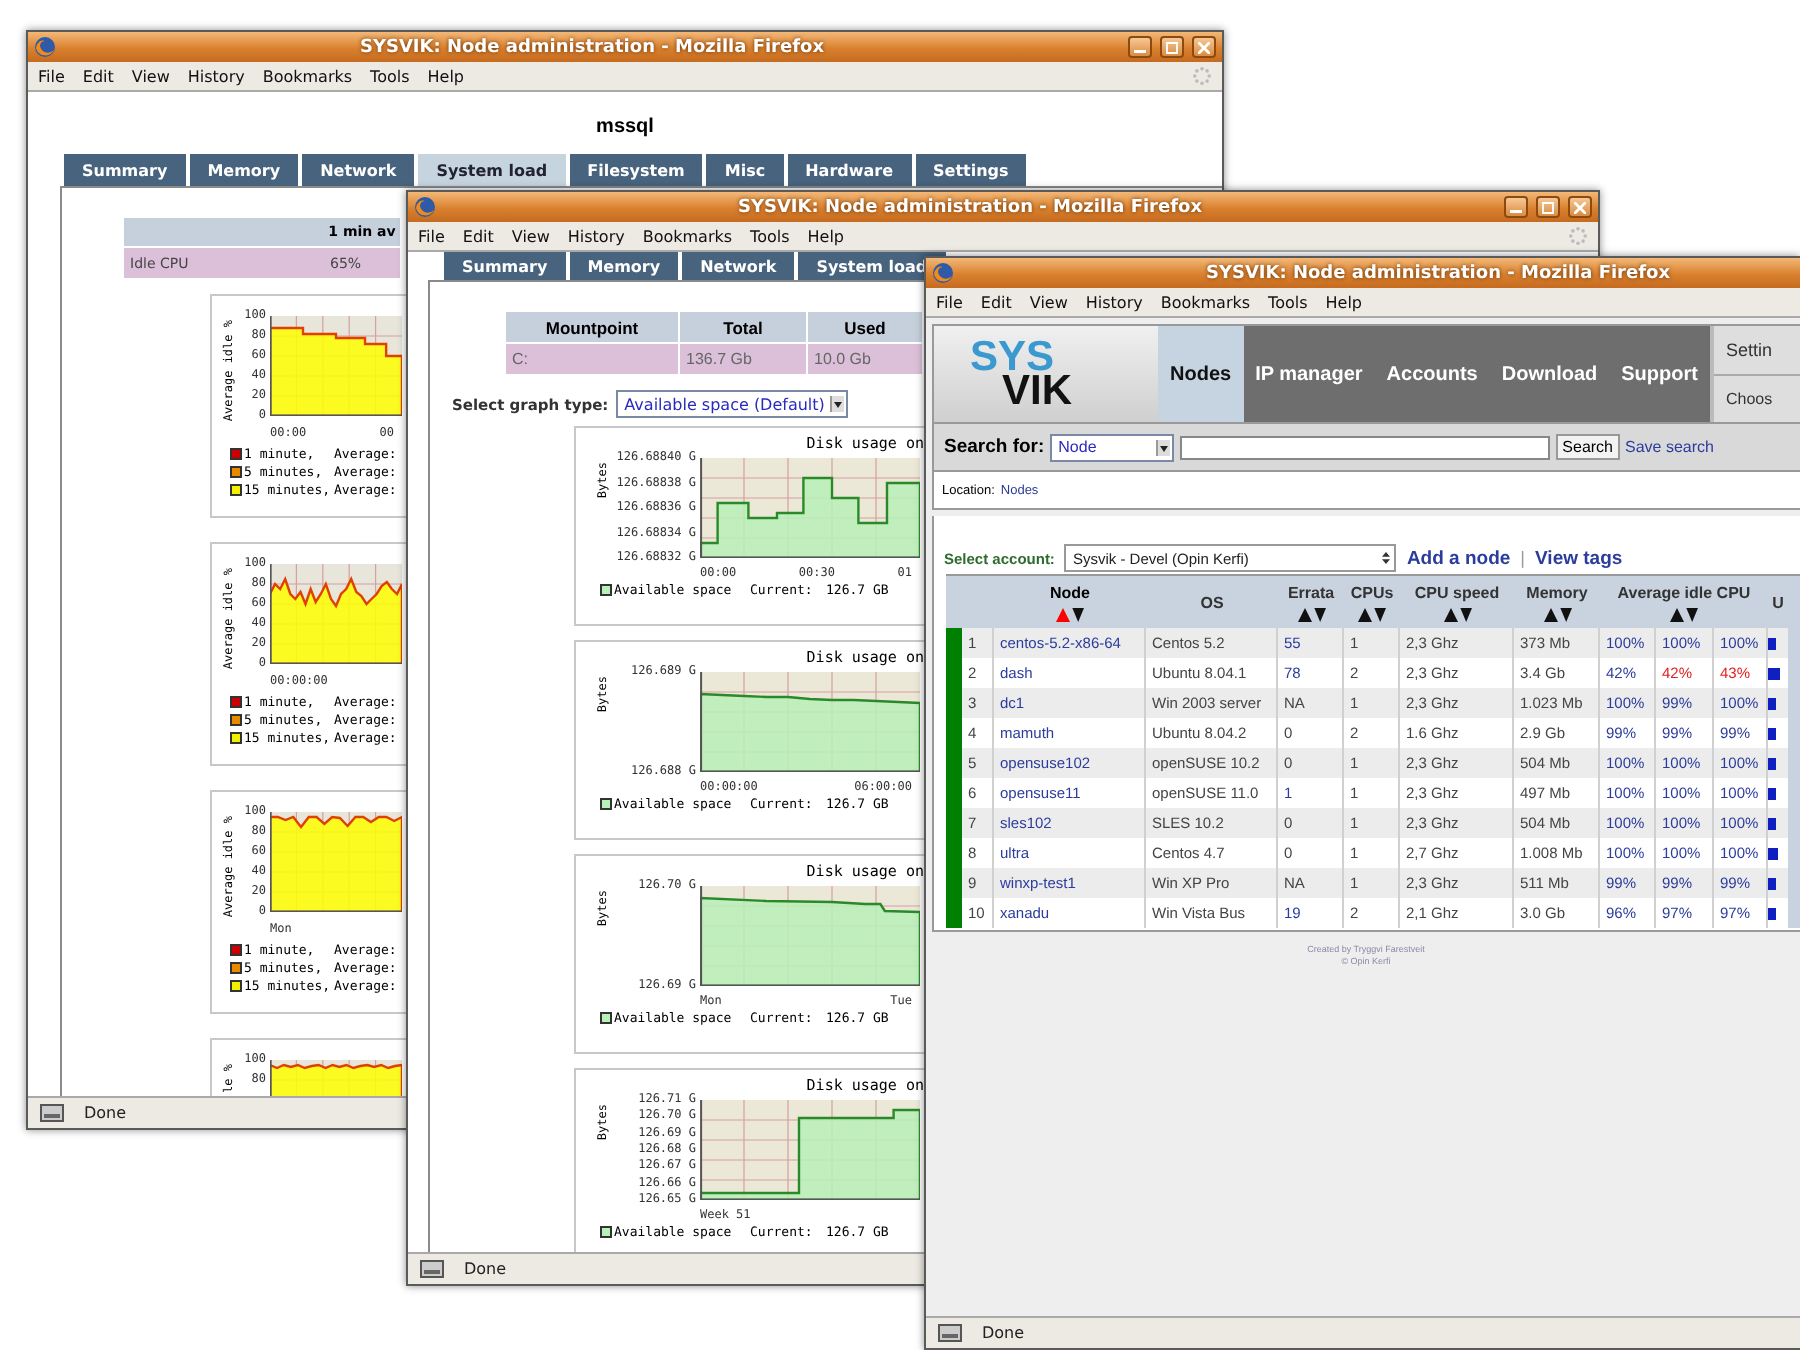 The width and height of the screenshot is (1800, 1350). I want to click on search-label: Search for:, so click(994, 447).